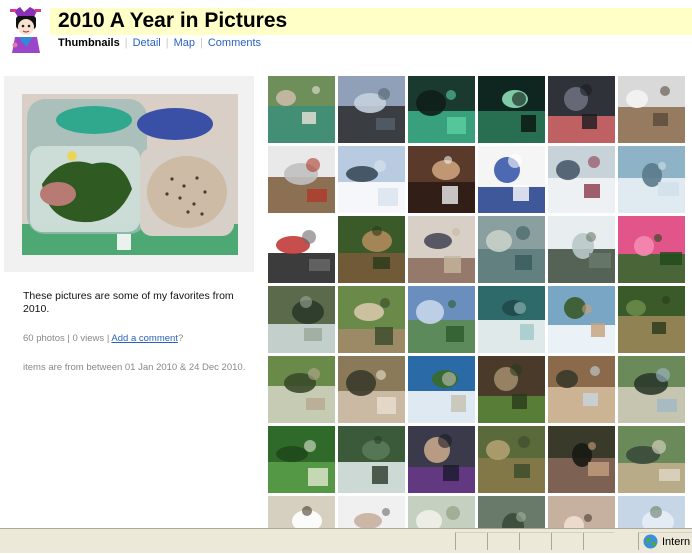 This screenshot has height=554, width=692. What do you see at coordinates (89, 43) in the screenshot?
I see `tab-thumbnails: Thumbnails` at bounding box center [89, 43].